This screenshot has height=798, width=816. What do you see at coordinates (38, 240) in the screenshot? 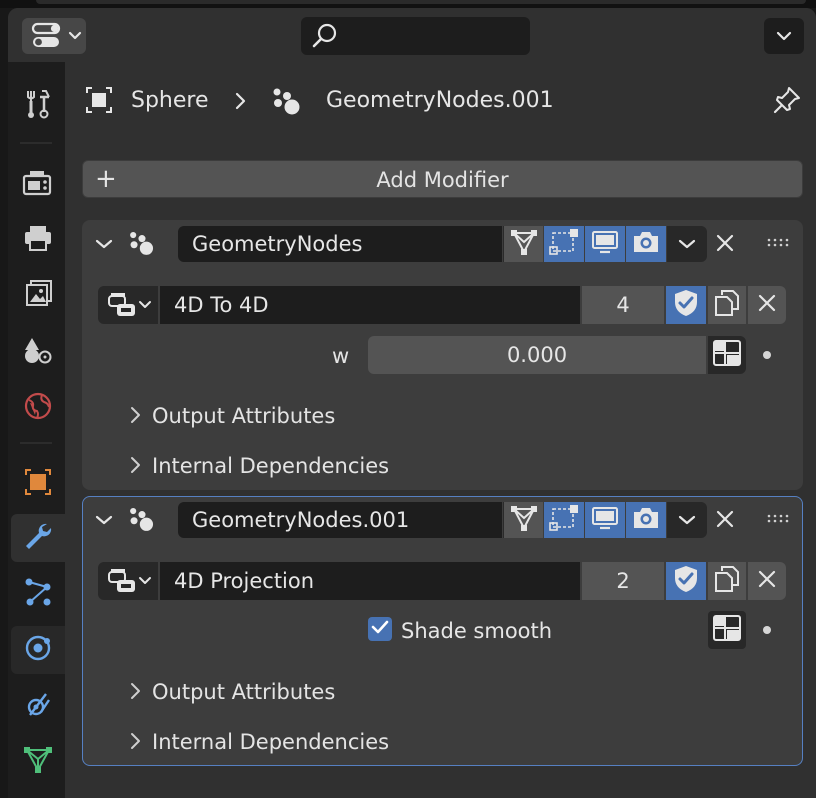
I see `tab-output` at bounding box center [38, 240].